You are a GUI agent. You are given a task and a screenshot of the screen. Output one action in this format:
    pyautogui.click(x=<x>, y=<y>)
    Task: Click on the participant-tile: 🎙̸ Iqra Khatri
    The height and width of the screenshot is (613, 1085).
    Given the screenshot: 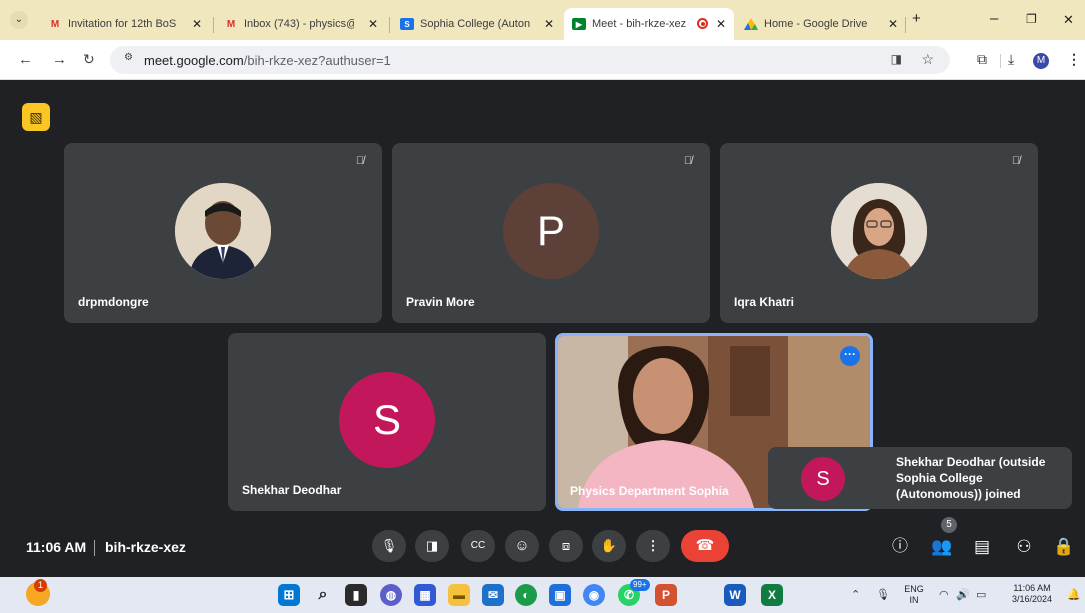 What is the action you would take?
    pyautogui.click(x=879, y=233)
    